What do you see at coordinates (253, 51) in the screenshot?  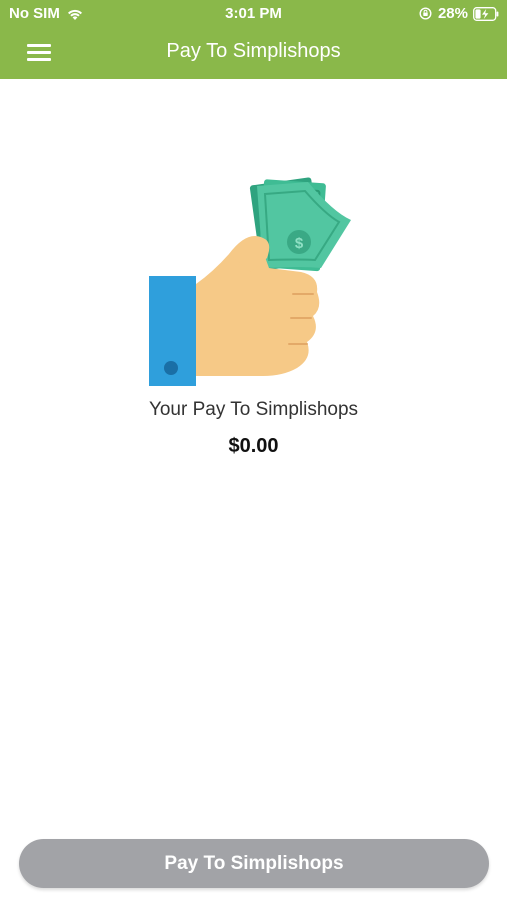 I see `page-title: Pay To Simplishops` at bounding box center [253, 51].